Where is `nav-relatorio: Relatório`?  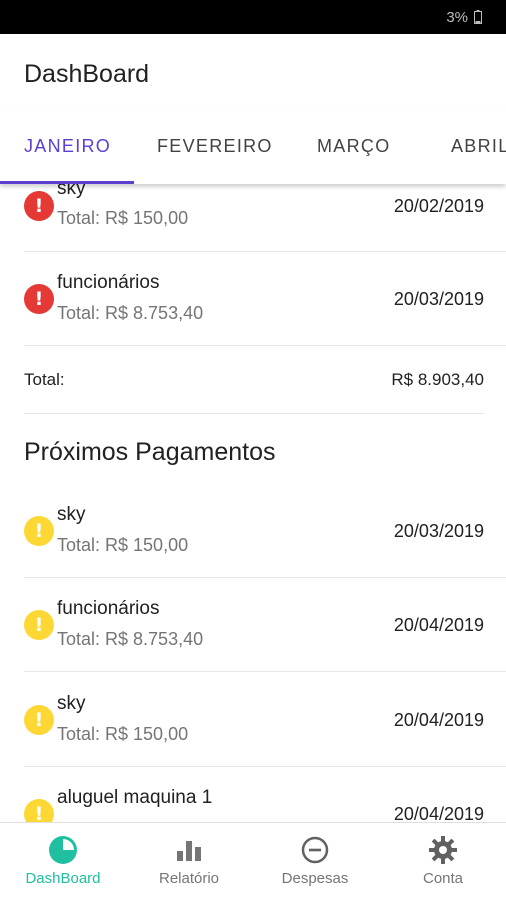 nav-relatorio: Relatório is located at coordinates (189, 862).